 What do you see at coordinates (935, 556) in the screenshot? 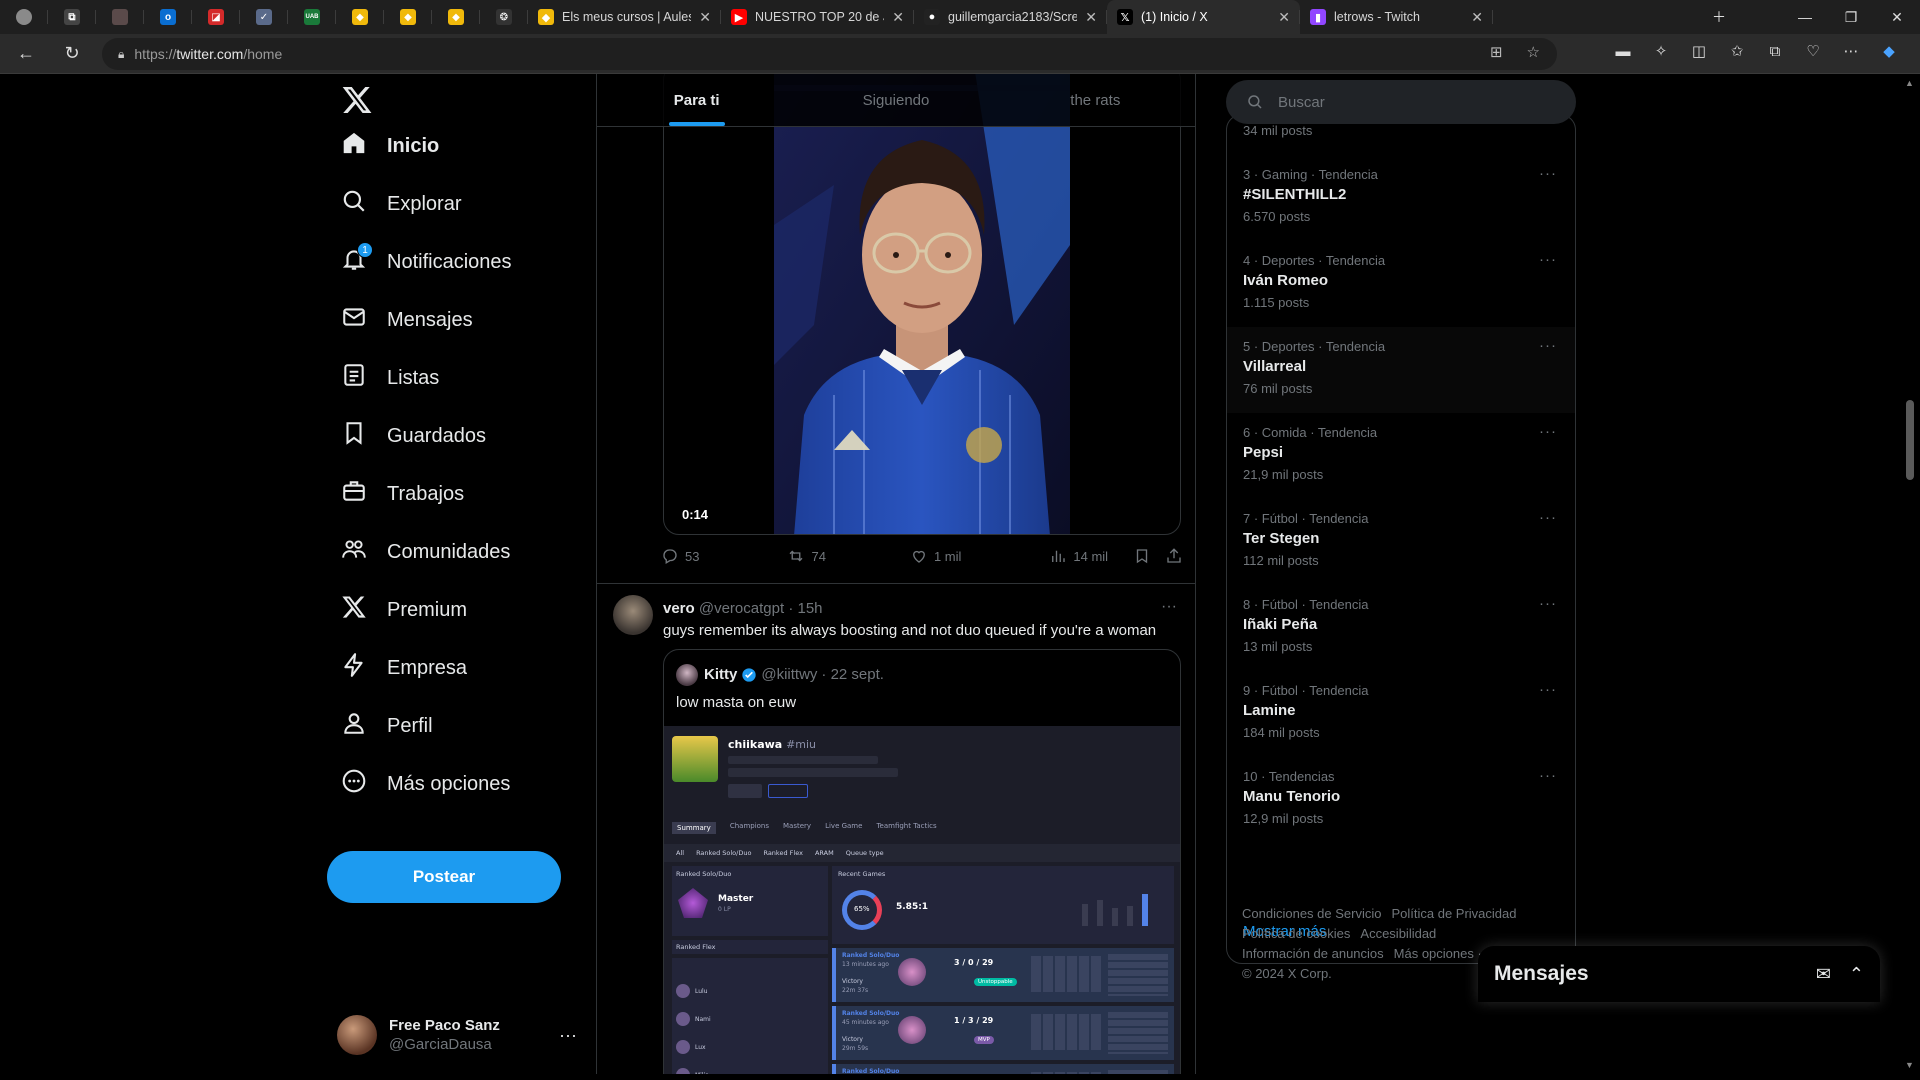
I see `like-button: 1 mil` at bounding box center [935, 556].